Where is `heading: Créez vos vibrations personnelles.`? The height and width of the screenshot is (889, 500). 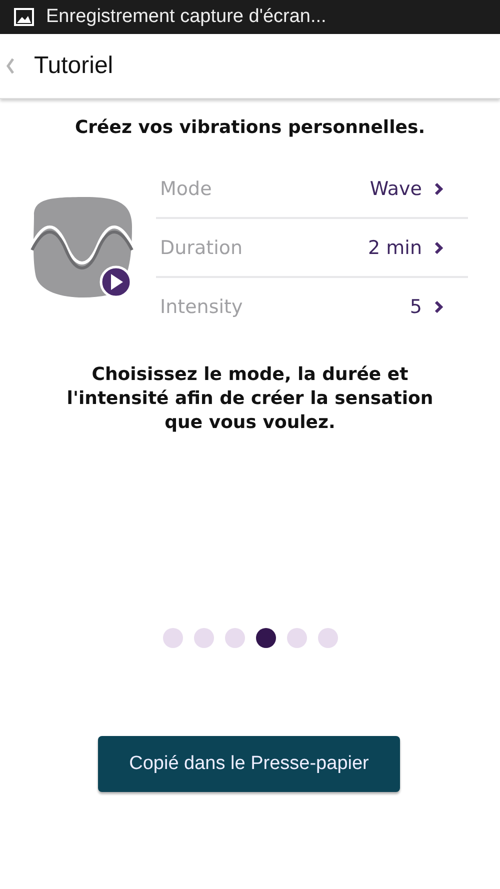 heading: Créez vos vibrations personnelles. is located at coordinates (250, 127).